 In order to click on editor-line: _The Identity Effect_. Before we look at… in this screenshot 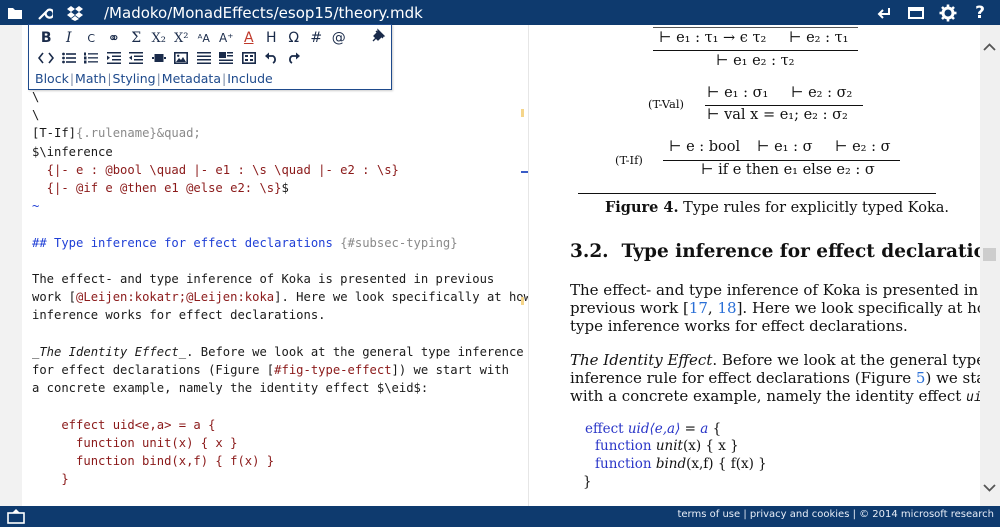, I will do `click(278, 352)`.